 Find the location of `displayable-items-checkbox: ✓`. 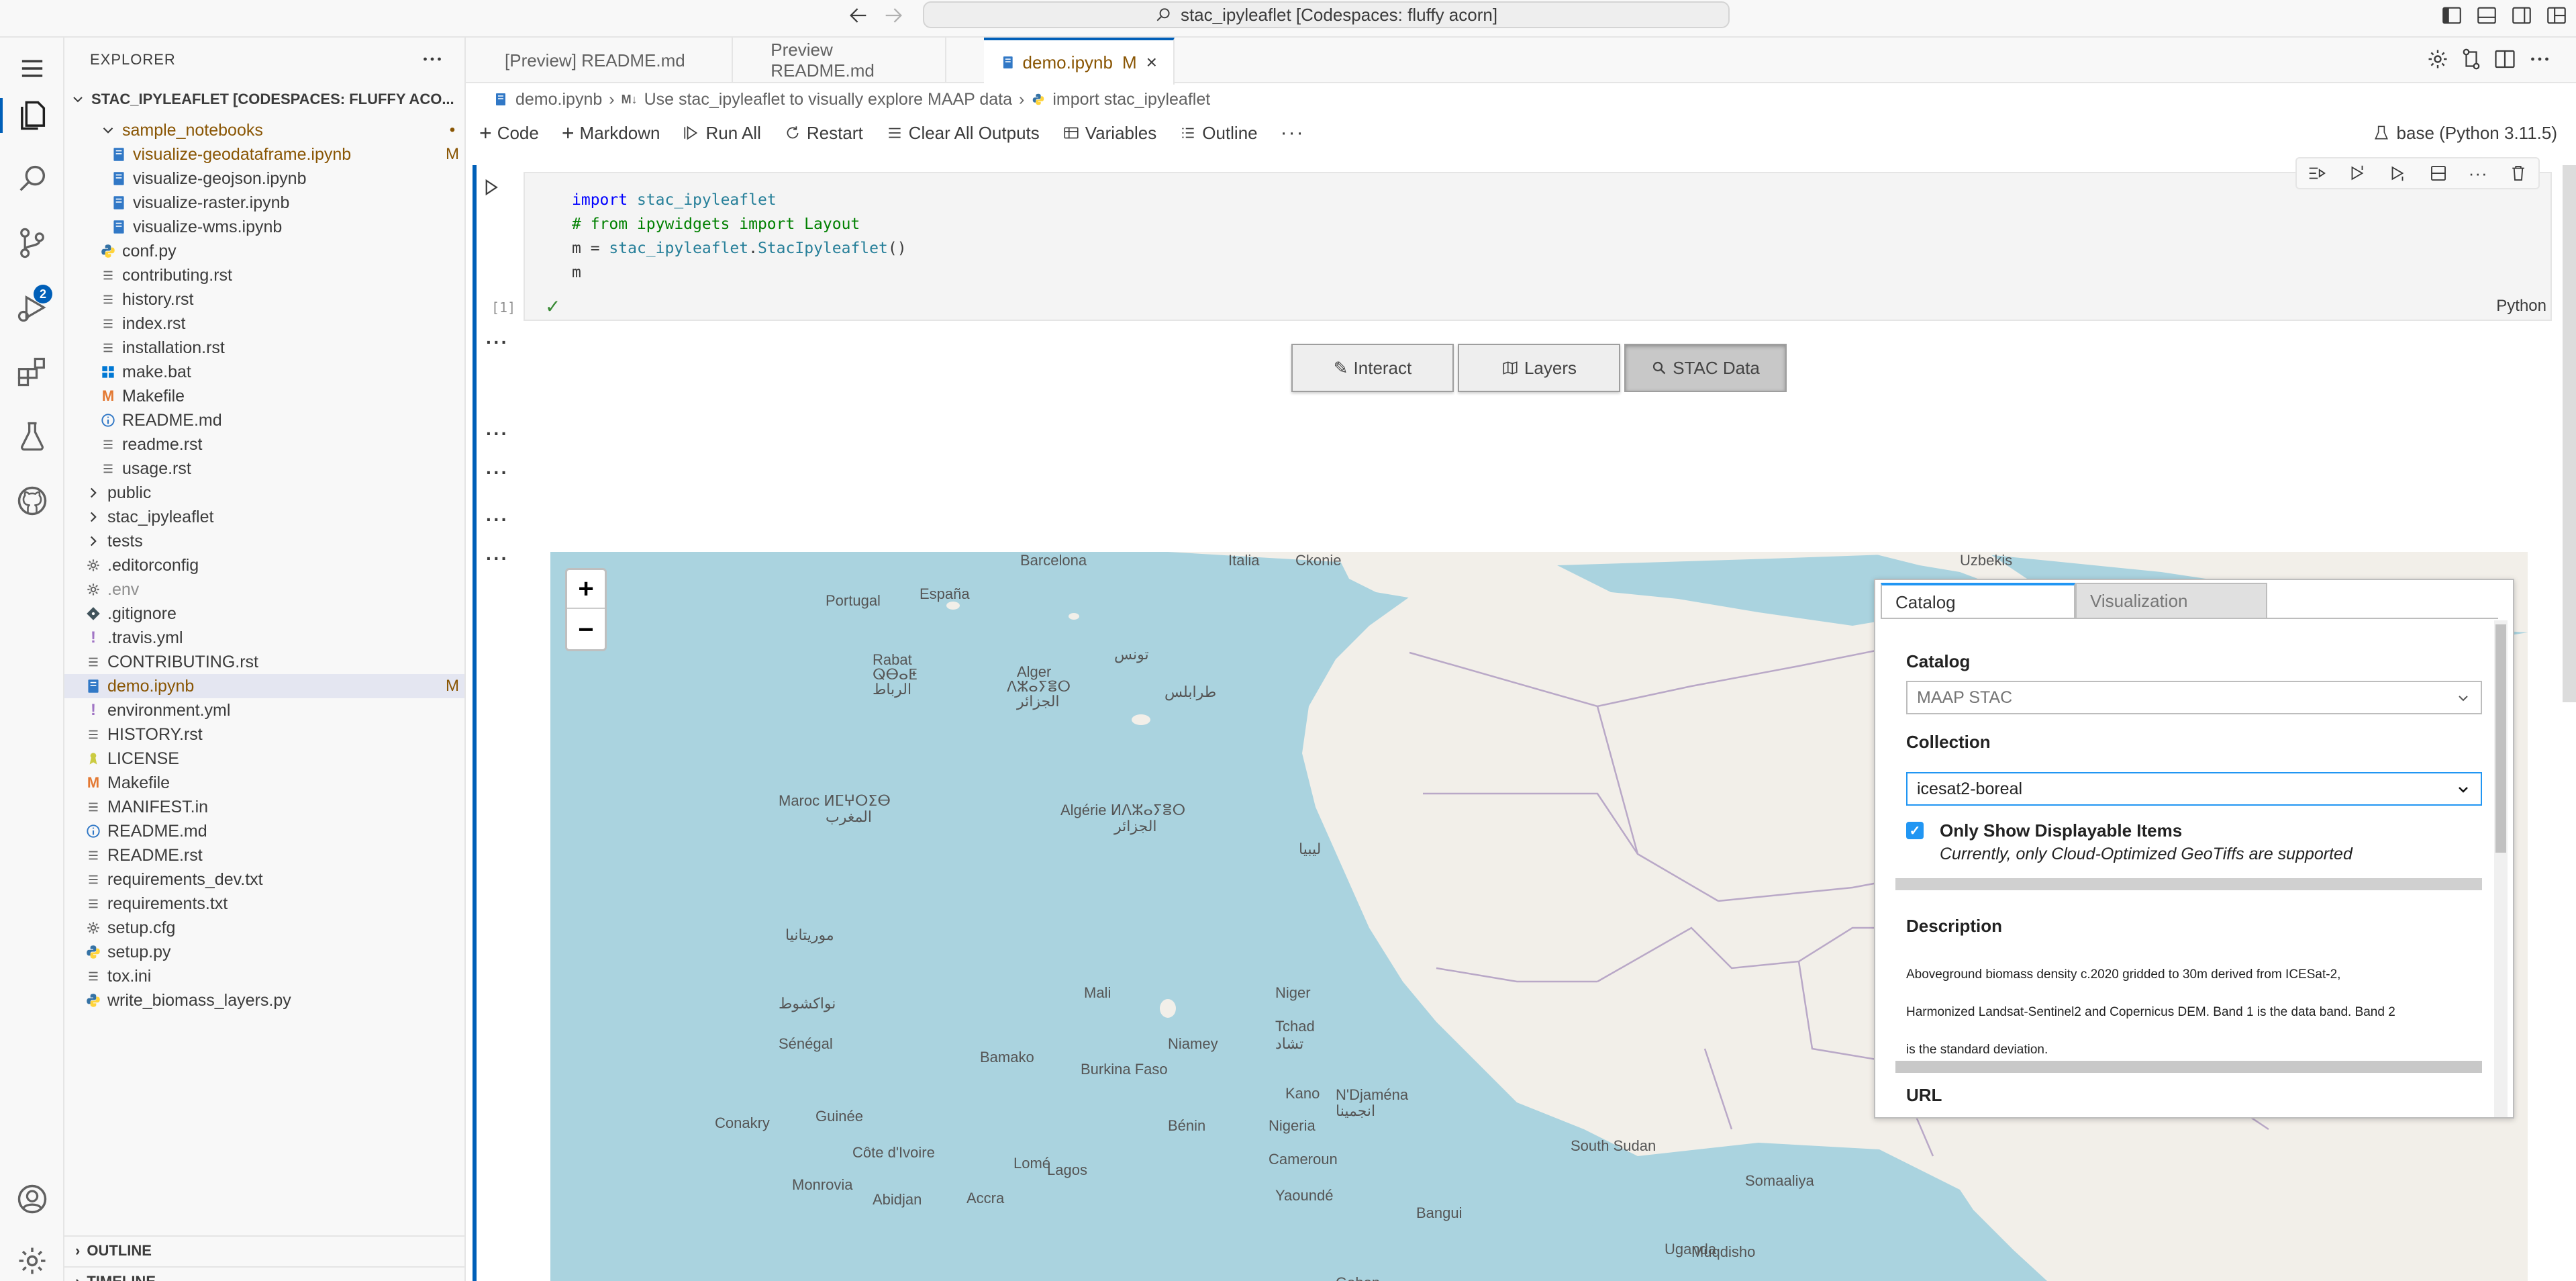

displayable-items-checkbox: ✓ is located at coordinates (1915, 831).